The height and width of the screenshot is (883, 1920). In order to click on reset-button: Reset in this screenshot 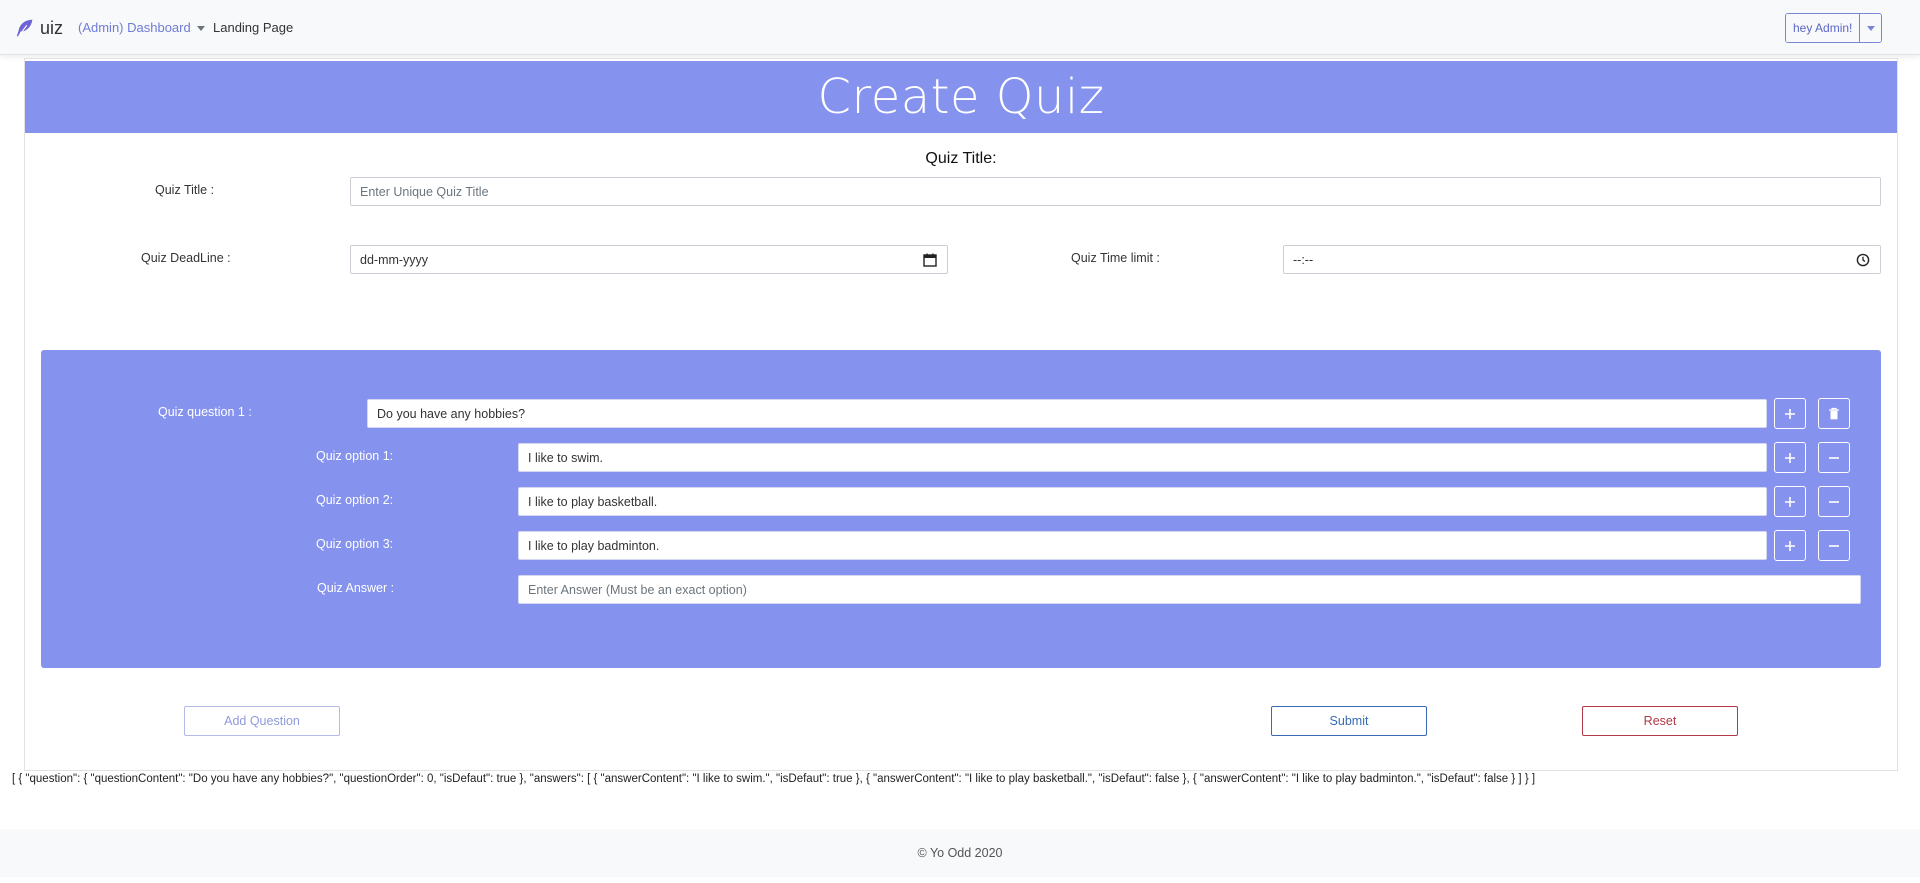, I will do `click(1660, 721)`.